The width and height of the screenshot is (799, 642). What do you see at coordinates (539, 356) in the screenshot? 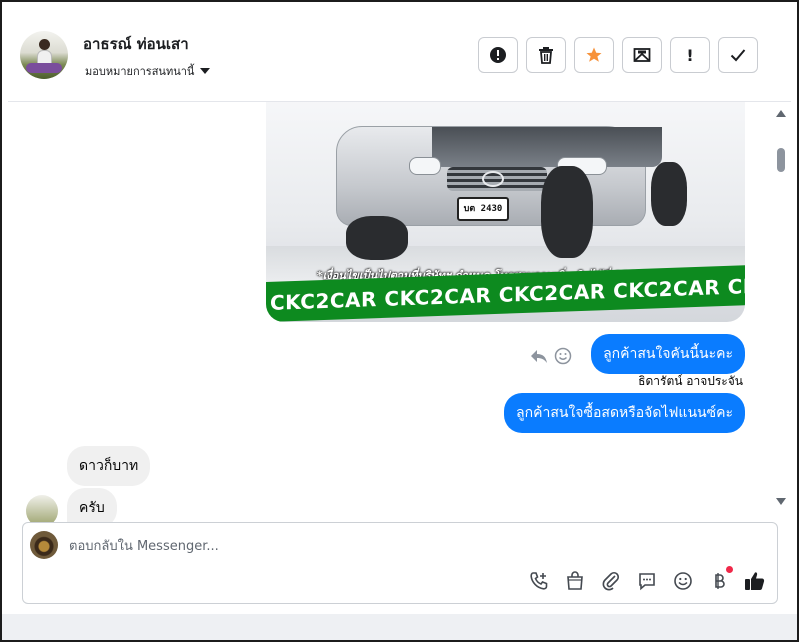
I see `reply-icon` at bounding box center [539, 356].